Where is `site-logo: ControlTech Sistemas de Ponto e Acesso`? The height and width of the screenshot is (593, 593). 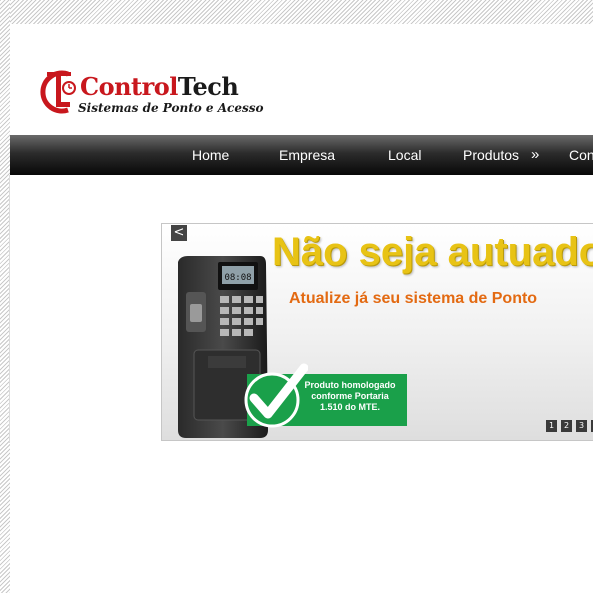
site-logo: ControlTech Sistemas de Ponto e Acesso is located at coordinates (153, 94).